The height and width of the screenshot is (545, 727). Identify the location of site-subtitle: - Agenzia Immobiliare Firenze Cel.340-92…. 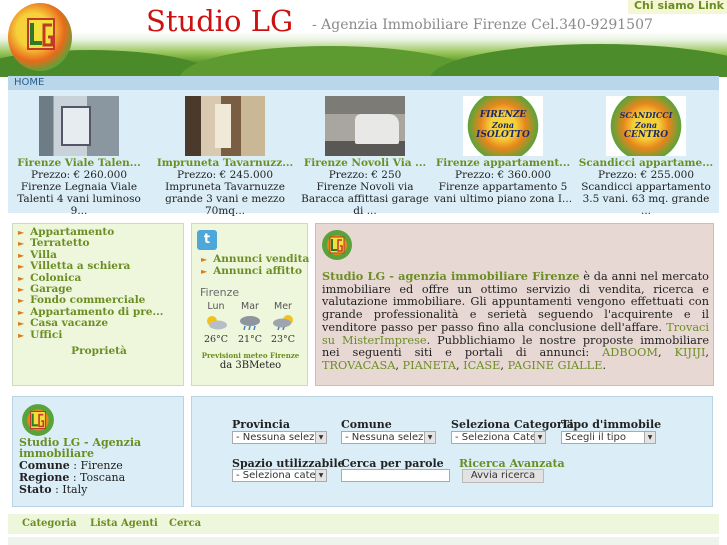
(482, 25).